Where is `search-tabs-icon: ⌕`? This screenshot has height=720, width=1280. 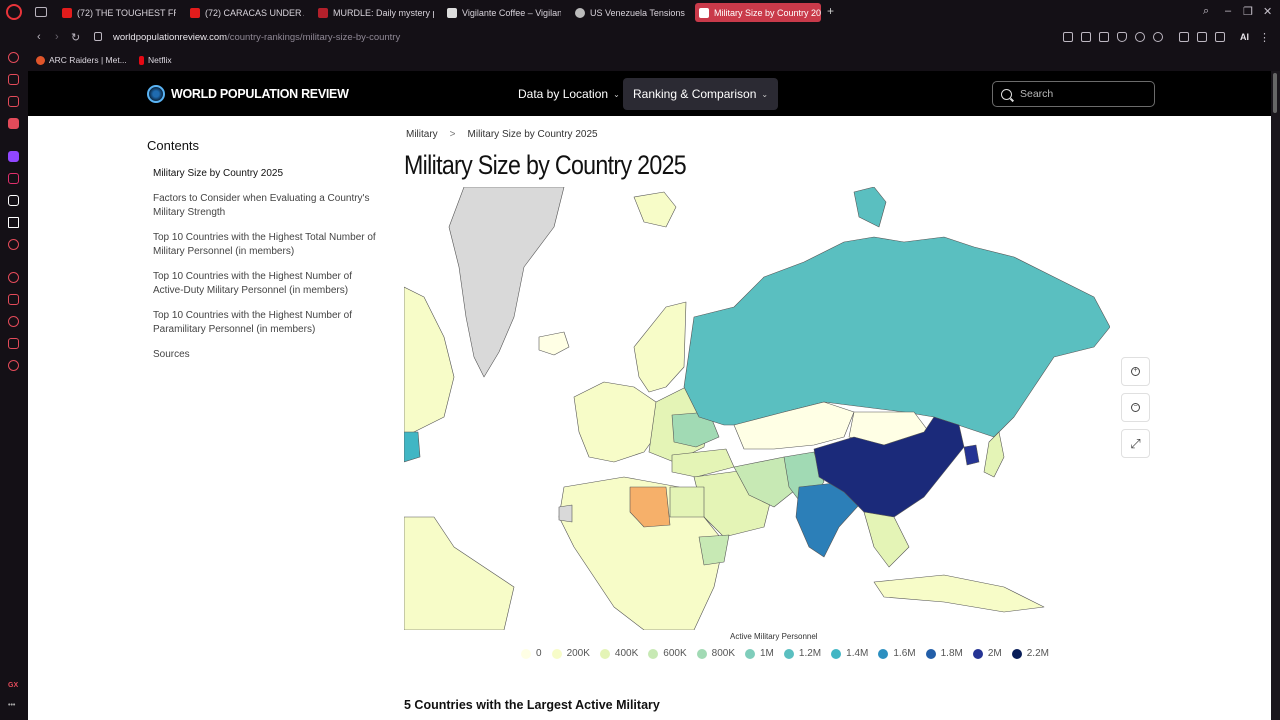
search-tabs-icon: ⌕ is located at coordinates (1206, 11).